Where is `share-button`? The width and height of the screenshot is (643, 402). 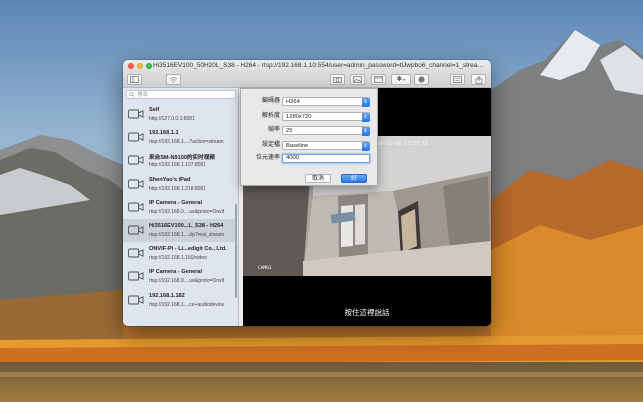
share-button is located at coordinates (478, 79).